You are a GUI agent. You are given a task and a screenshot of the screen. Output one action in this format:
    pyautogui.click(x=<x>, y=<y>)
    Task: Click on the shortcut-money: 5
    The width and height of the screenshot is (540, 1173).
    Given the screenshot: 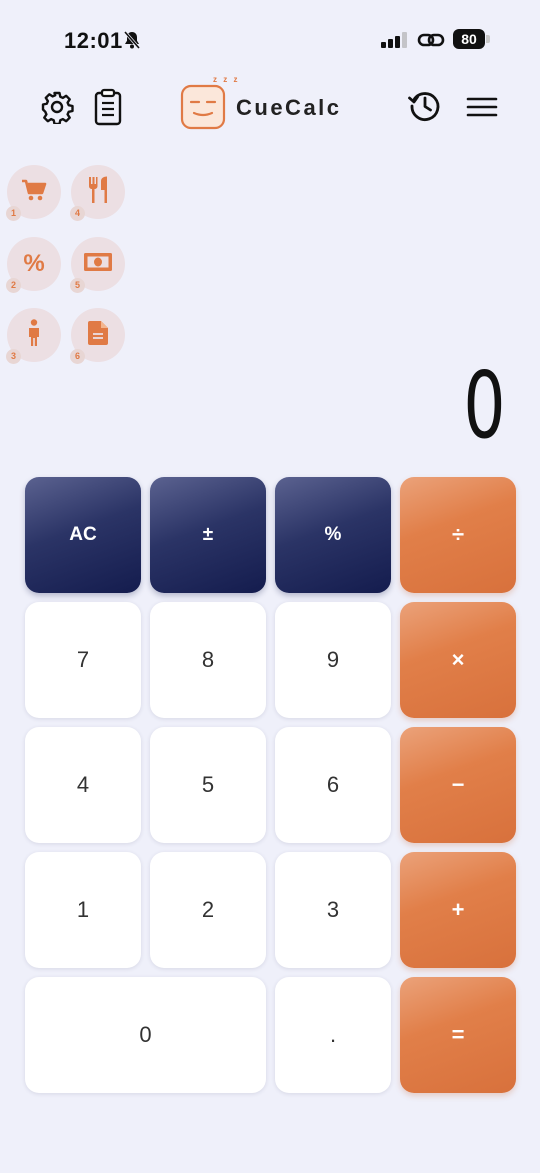 What is the action you would take?
    pyautogui.click(x=97, y=265)
    